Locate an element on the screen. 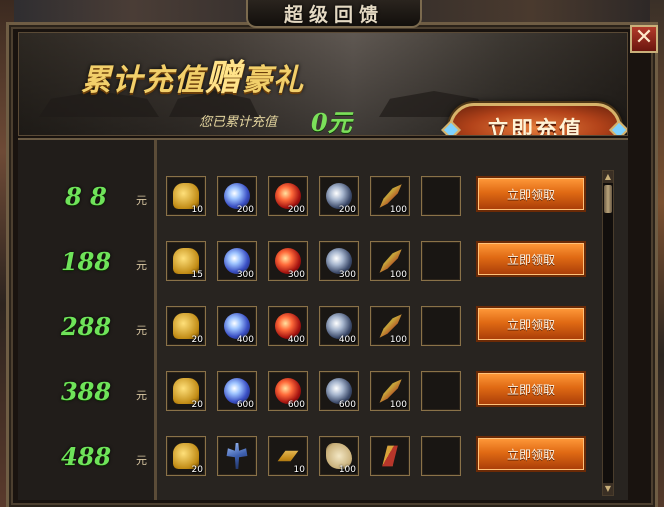 This screenshot has width=664, height=507. recharge-now-label: 立即充值 is located at coordinates (534, 126).